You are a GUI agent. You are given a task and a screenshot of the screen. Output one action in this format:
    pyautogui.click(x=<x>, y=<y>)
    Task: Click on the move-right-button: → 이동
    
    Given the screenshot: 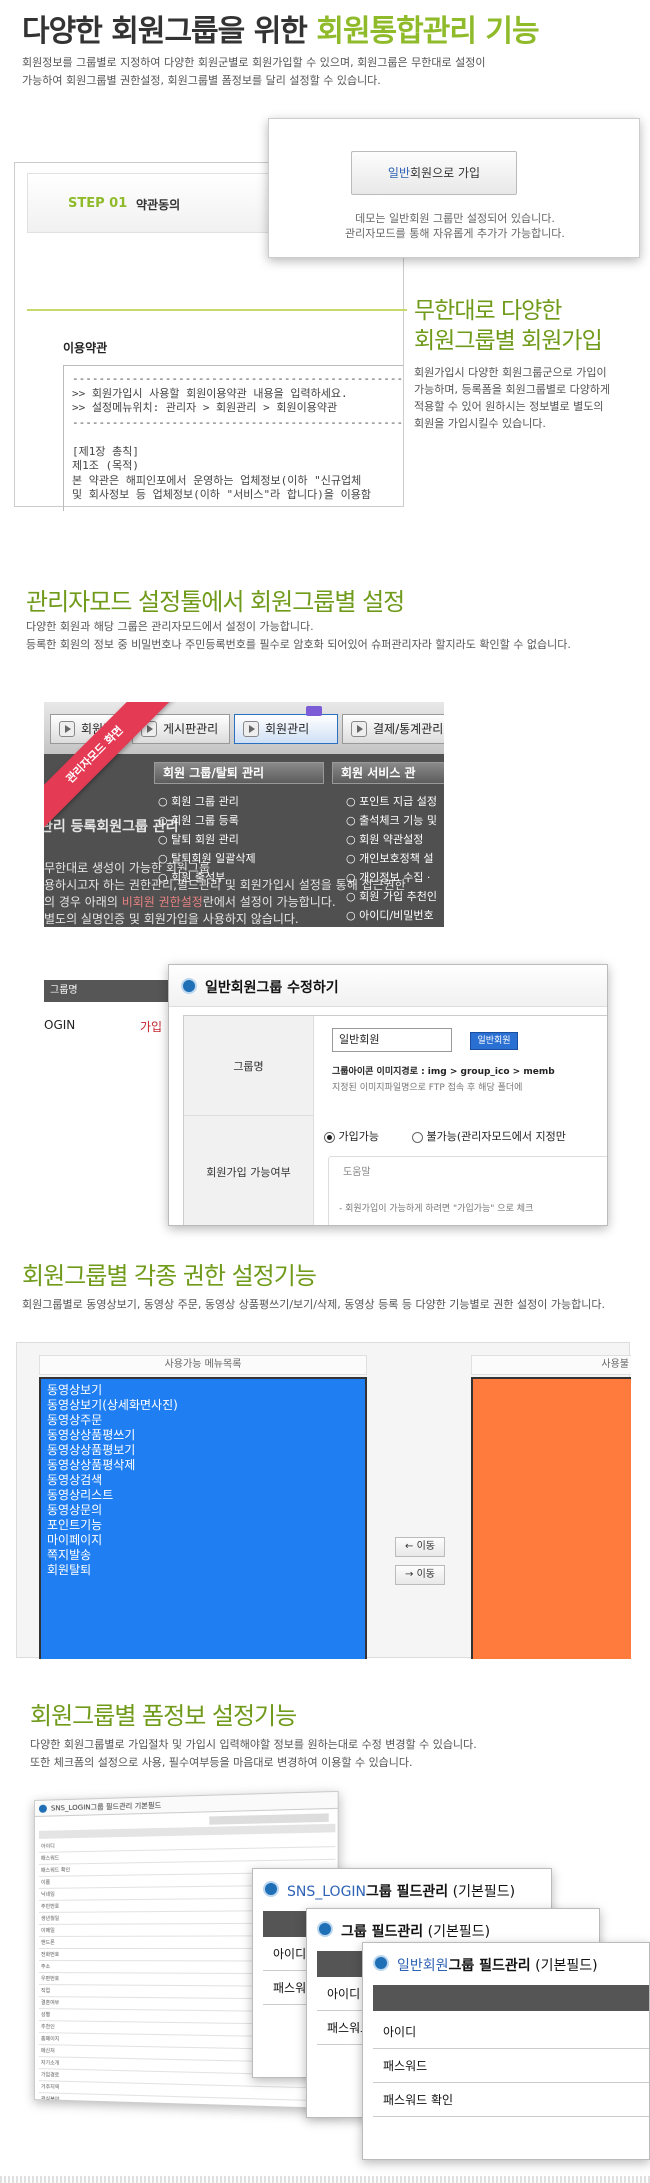 What is the action you would take?
    pyautogui.click(x=420, y=1575)
    